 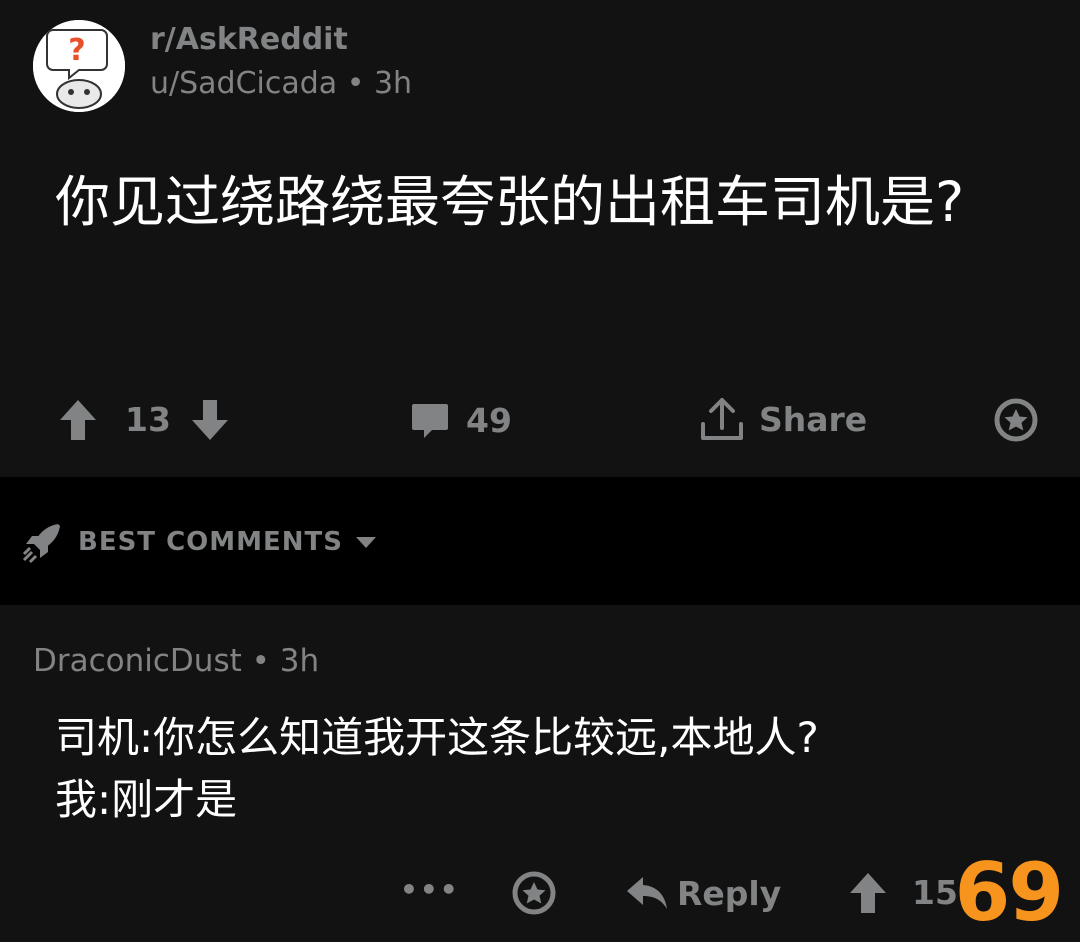 I want to click on post-meta: u/SadCicada • 3h, so click(x=281, y=83).